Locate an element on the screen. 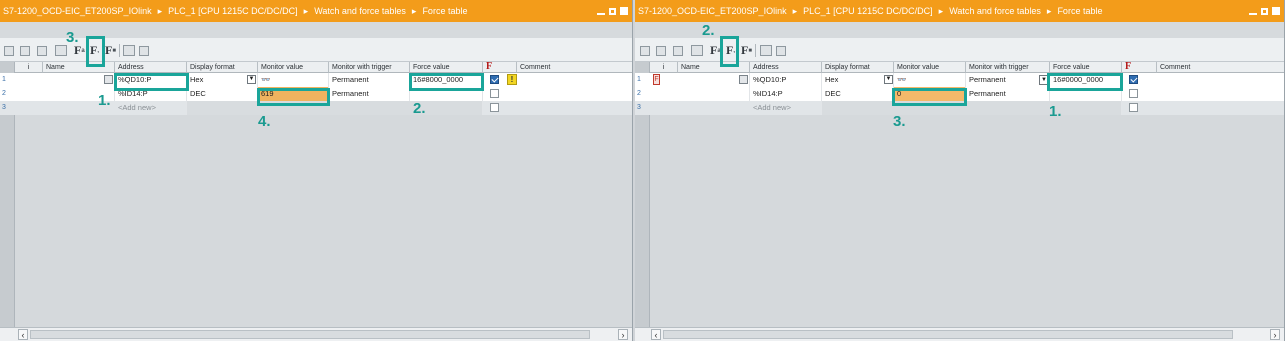 Image resolution: width=1285 pixels, height=341 pixels. name-cell is located at coordinates (714, 94).